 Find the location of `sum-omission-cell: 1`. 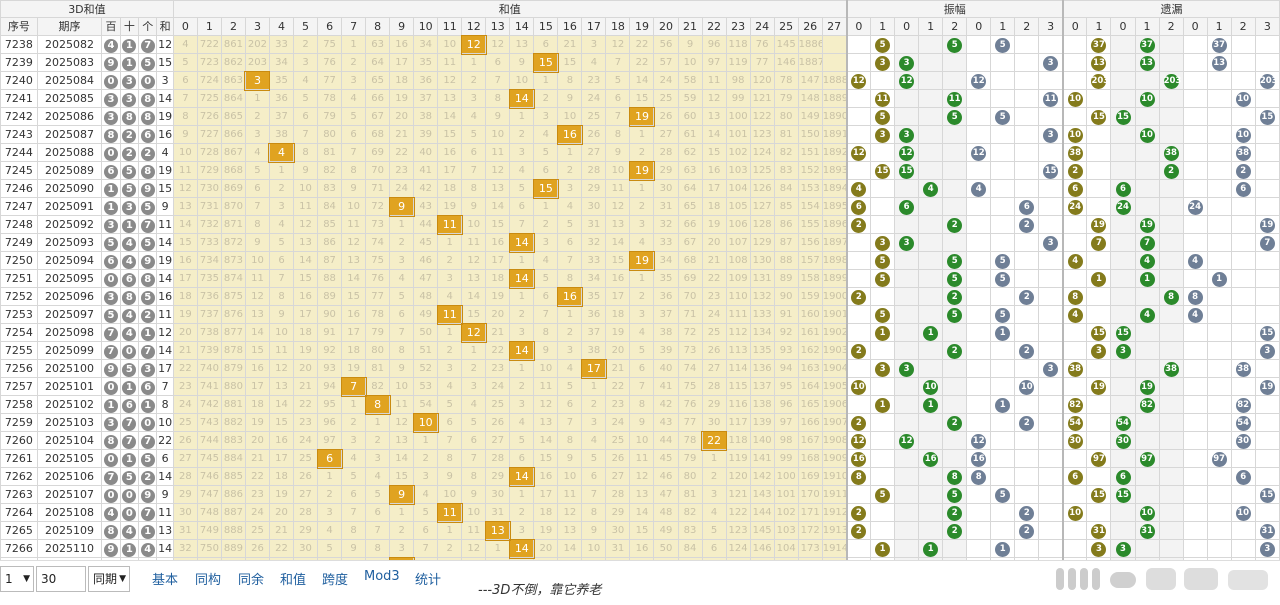

sum-omission-cell: 1 is located at coordinates (450, 242).